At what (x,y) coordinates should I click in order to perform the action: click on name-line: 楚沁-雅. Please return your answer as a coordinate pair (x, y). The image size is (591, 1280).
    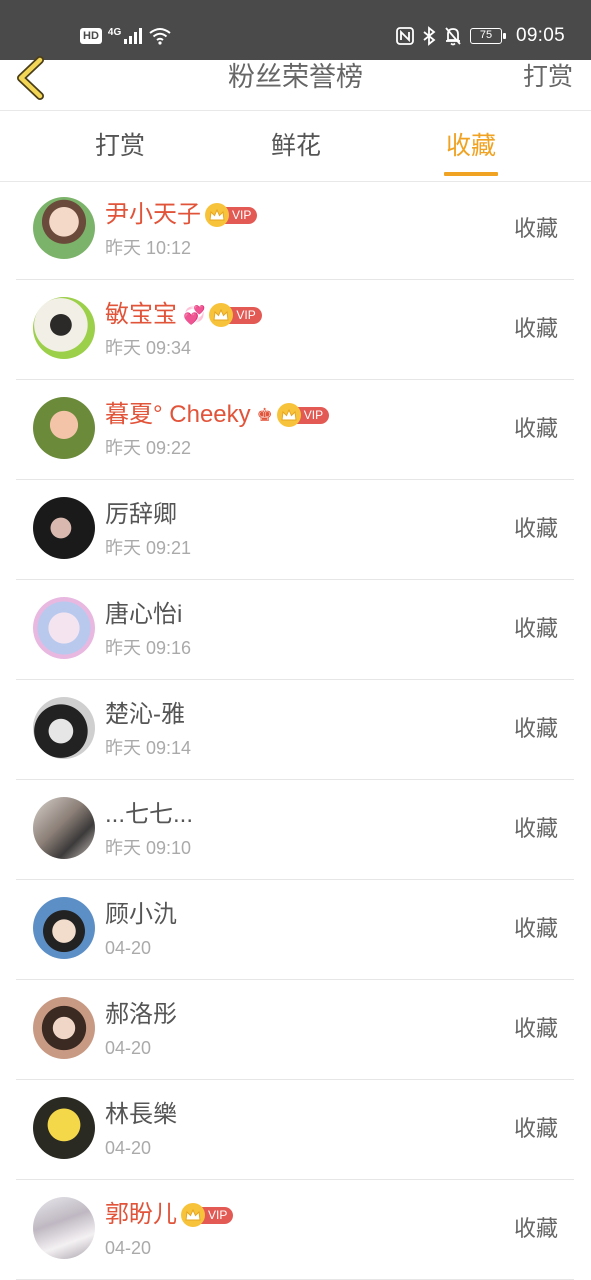
    Looking at the image, I should click on (145, 715).